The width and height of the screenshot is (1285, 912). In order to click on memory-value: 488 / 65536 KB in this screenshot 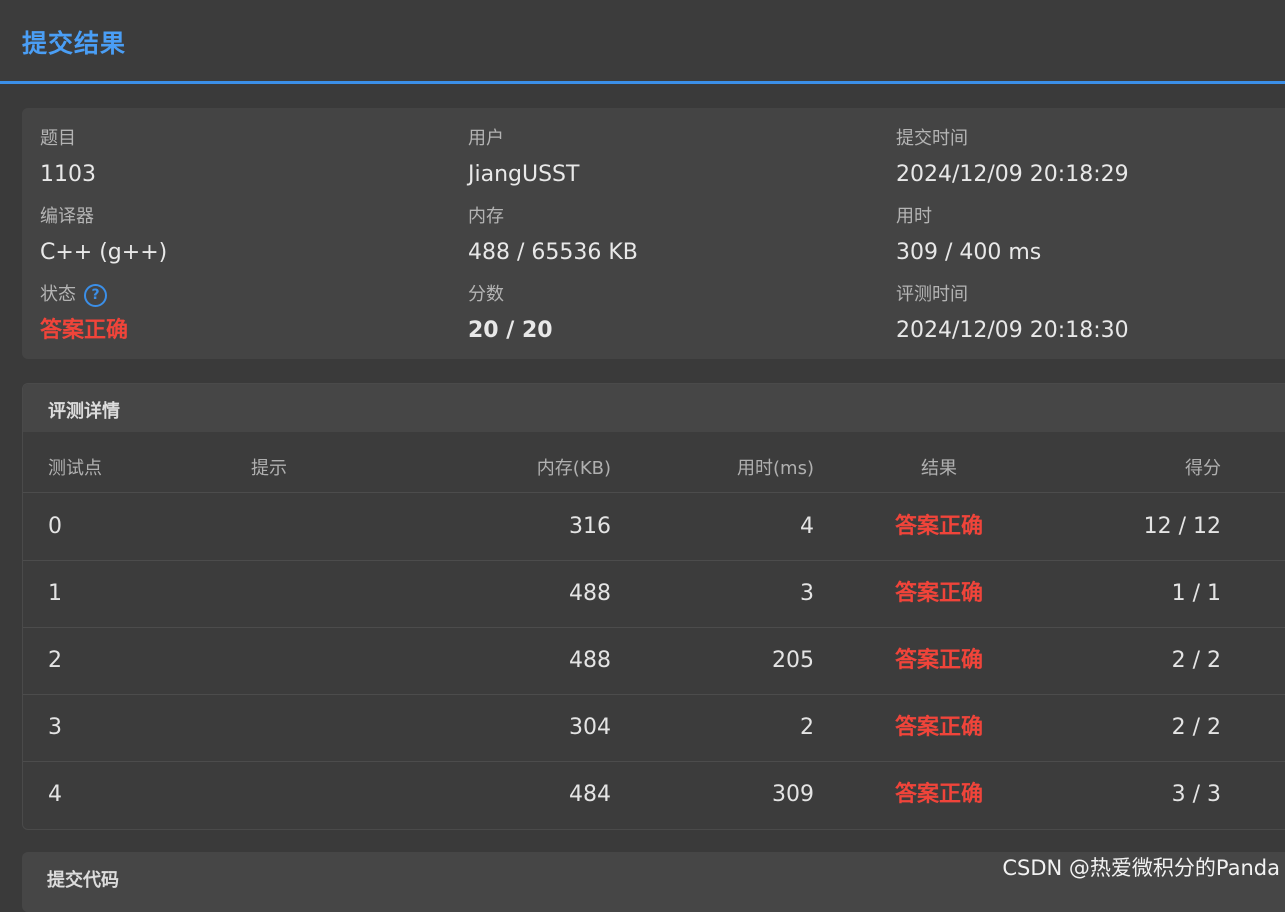, I will do `click(553, 252)`.